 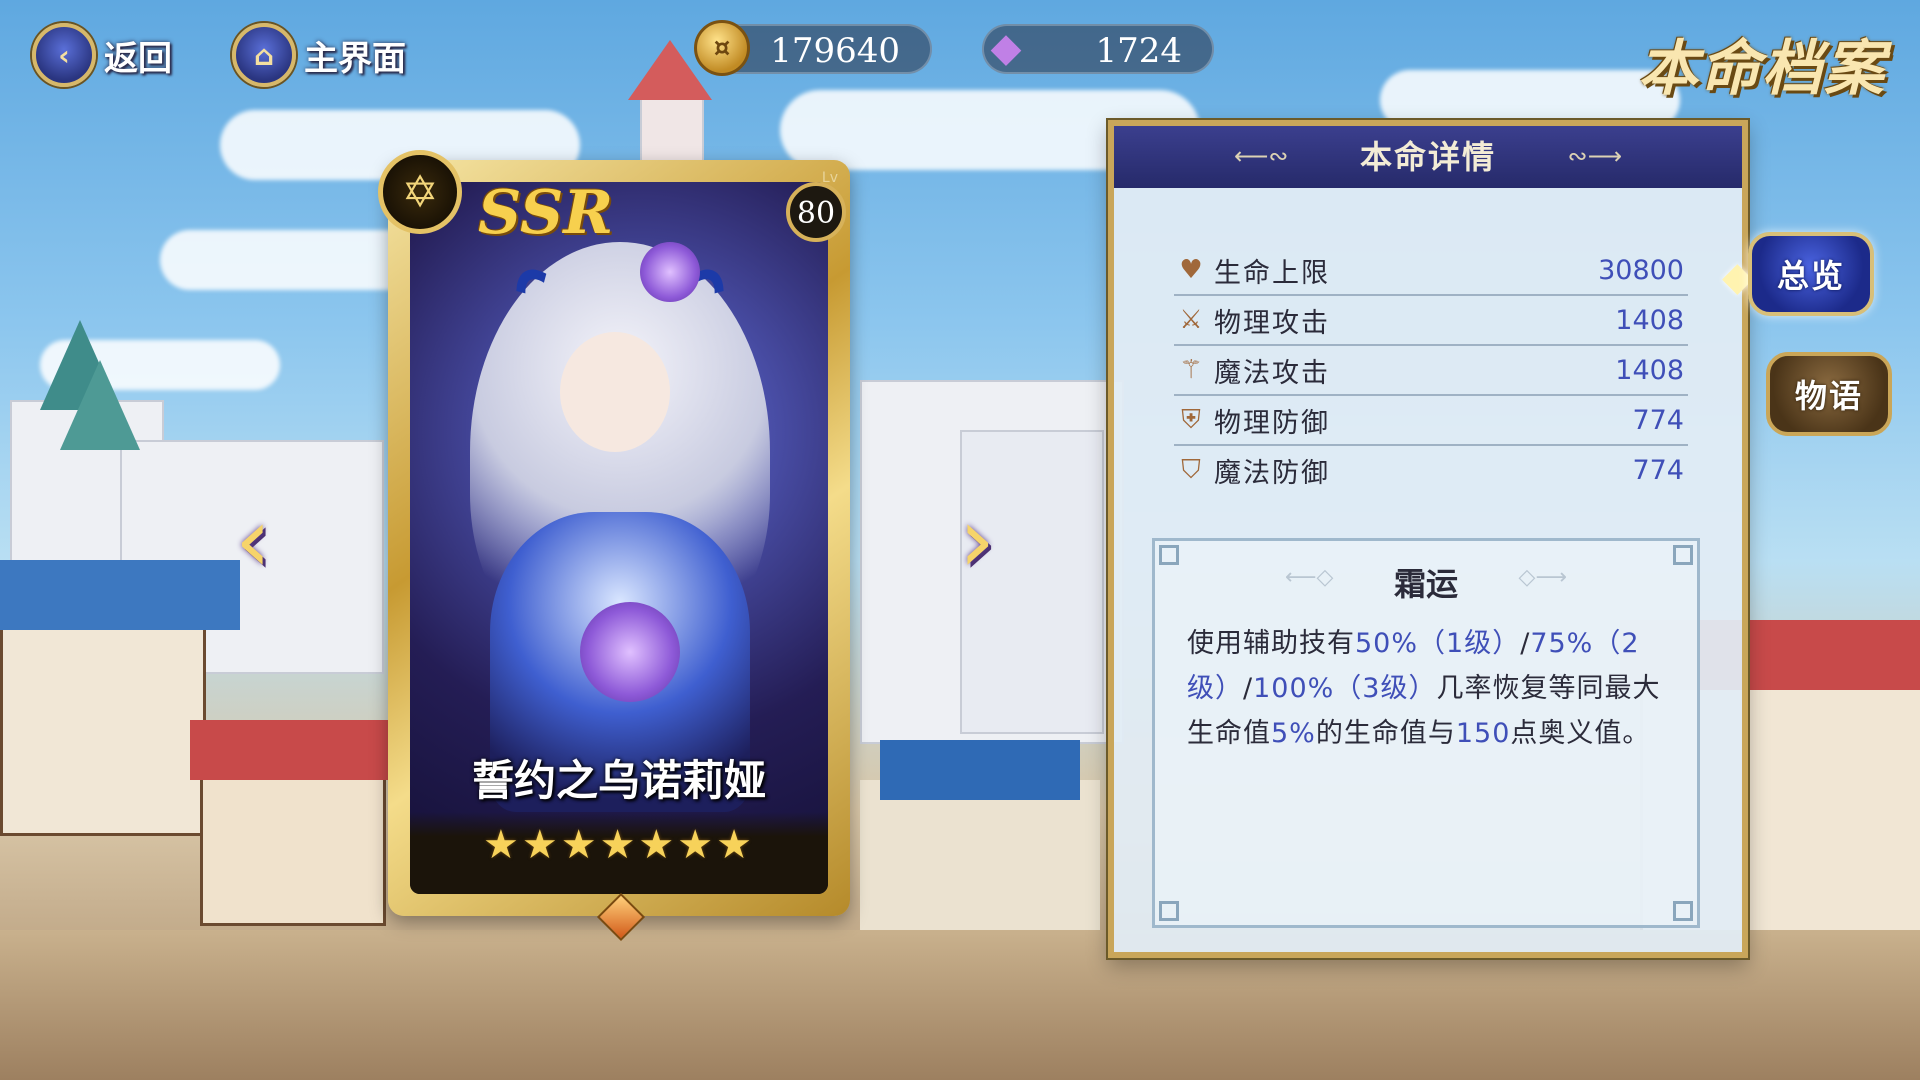 What do you see at coordinates (1641, 270) in the screenshot?
I see `stat-value: 30800` at bounding box center [1641, 270].